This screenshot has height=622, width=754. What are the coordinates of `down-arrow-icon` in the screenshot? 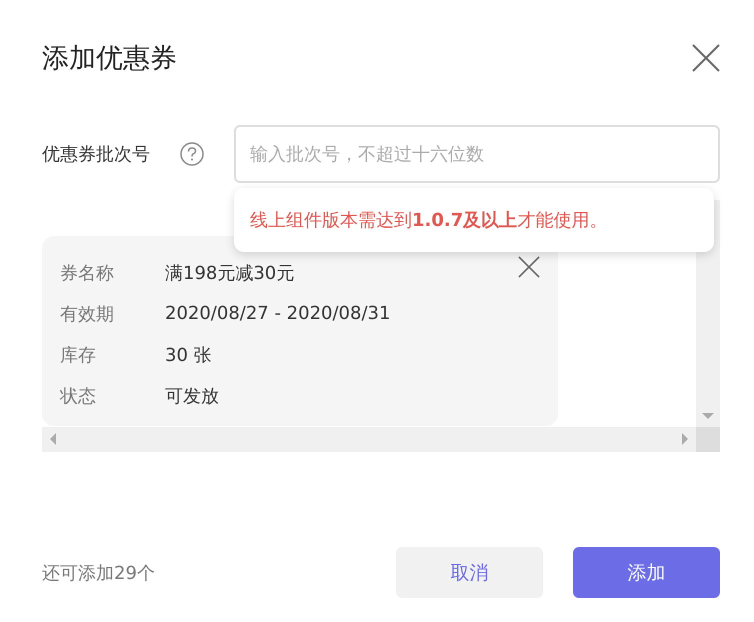 It's located at (708, 416).